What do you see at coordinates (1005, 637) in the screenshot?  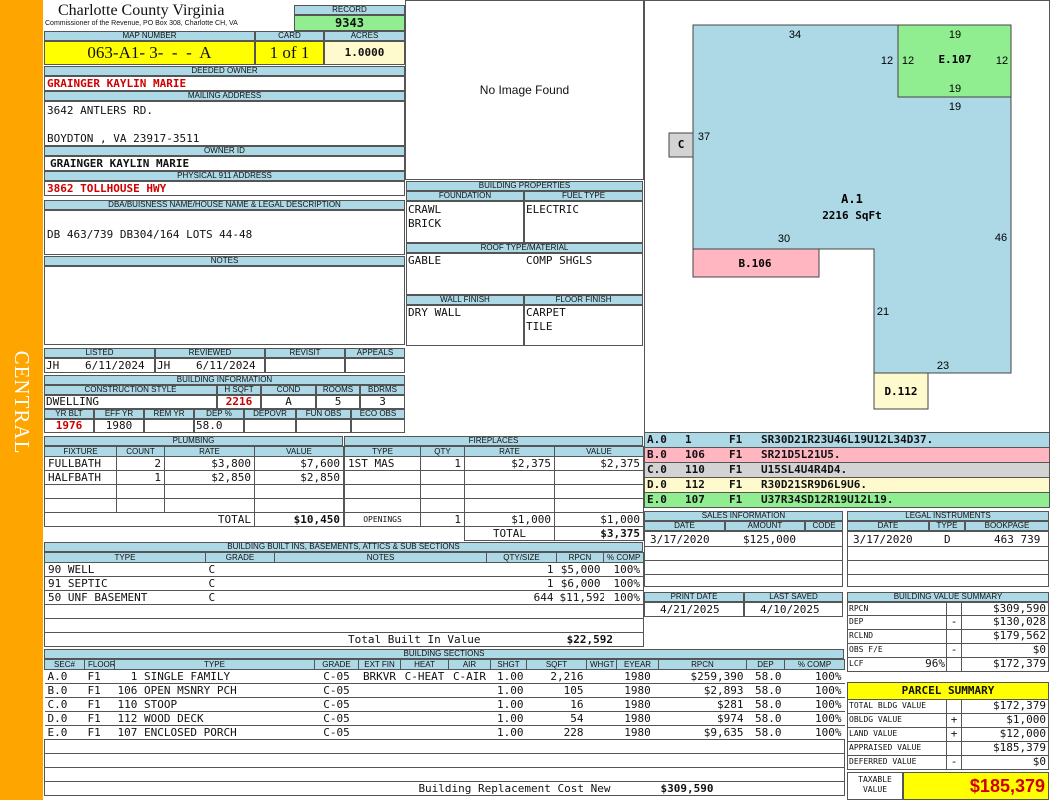 I see `value-summary-value: $179,562` at bounding box center [1005, 637].